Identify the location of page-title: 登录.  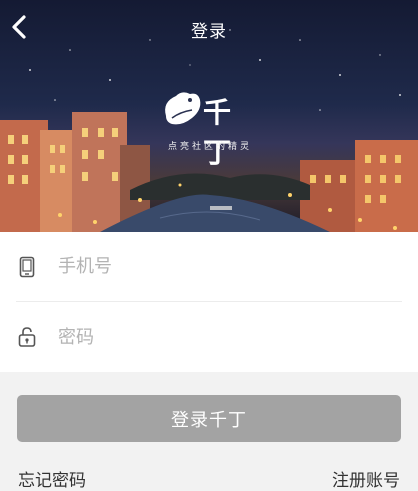
(209, 32).